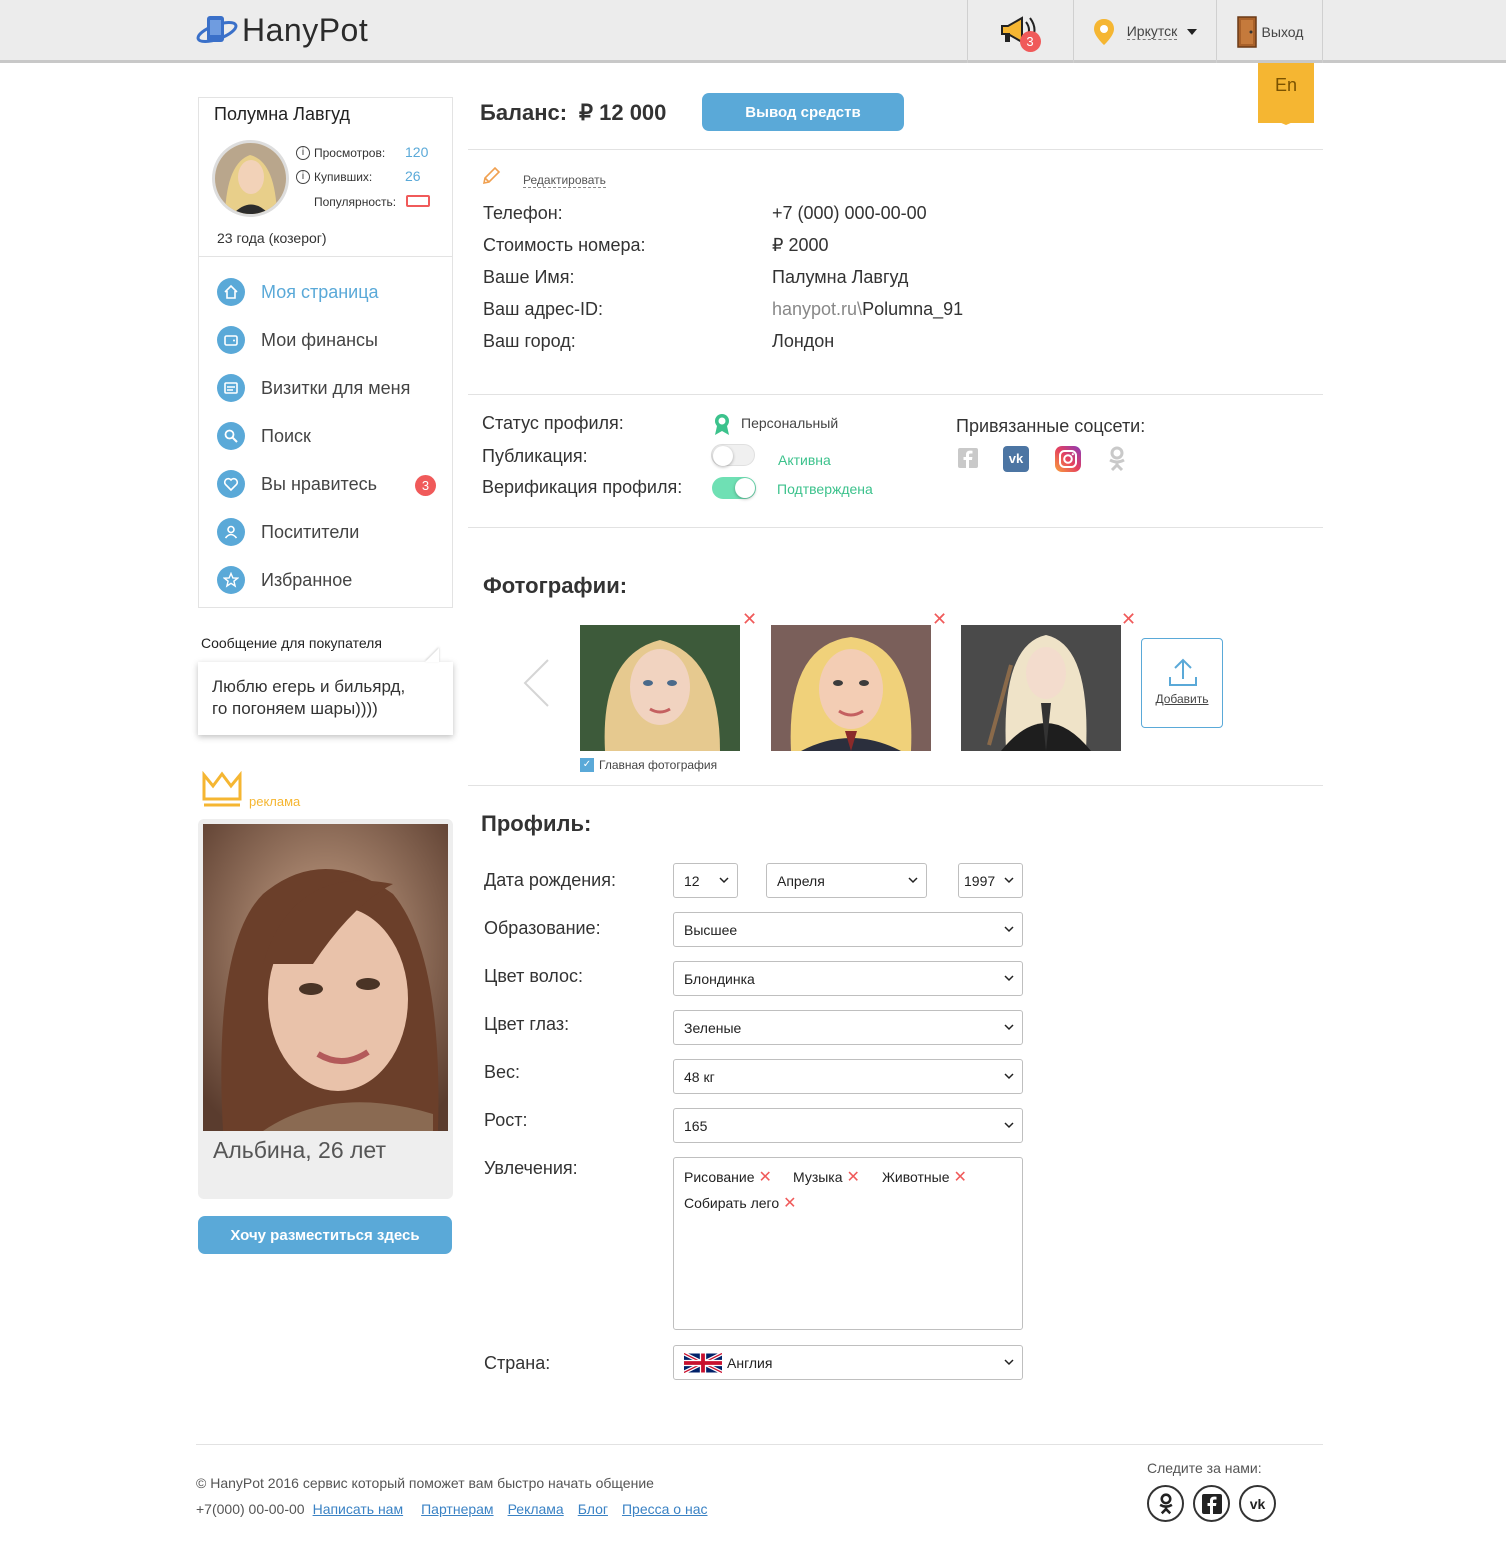 The image size is (1506, 1560). What do you see at coordinates (231, 484) in the screenshot?
I see `heart-icon` at bounding box center [231, 484].